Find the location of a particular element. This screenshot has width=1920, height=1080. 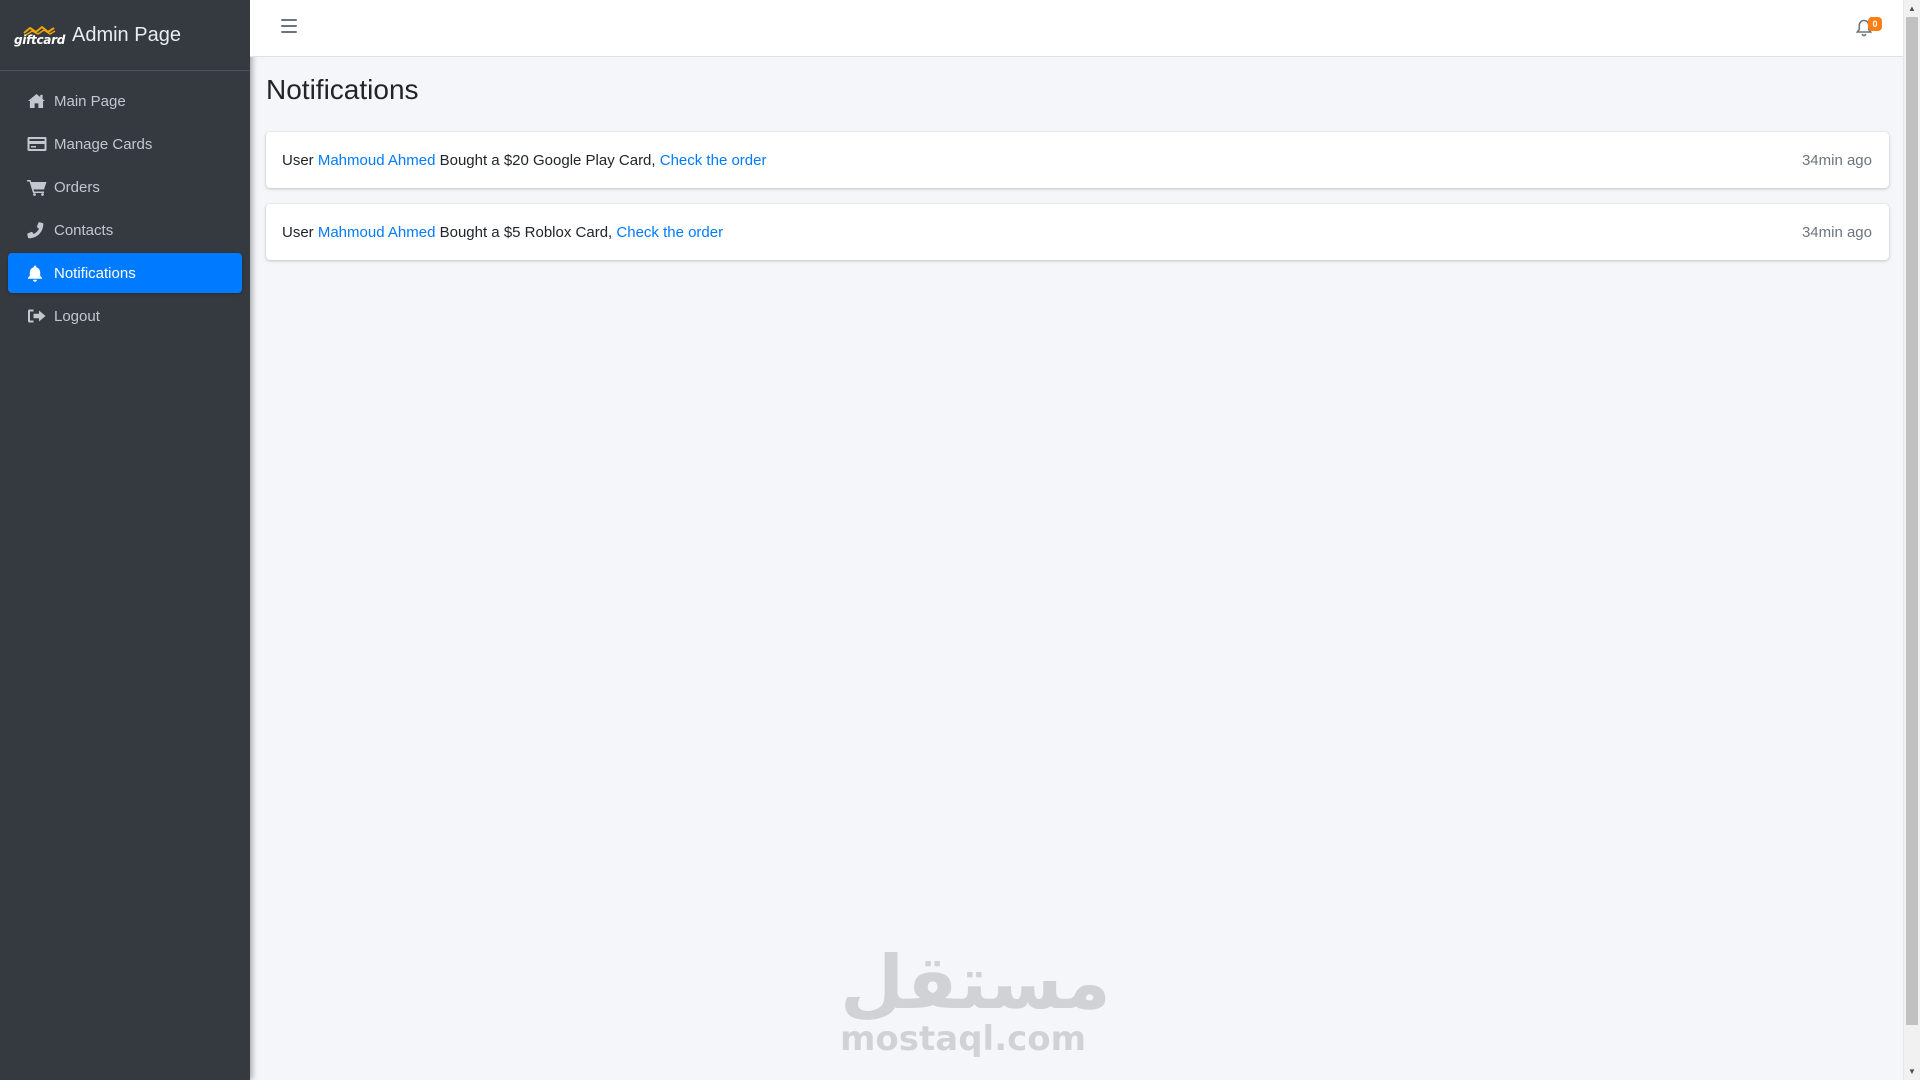

brand-link: giftcard Admin Page is located at coordinates (125, 35).